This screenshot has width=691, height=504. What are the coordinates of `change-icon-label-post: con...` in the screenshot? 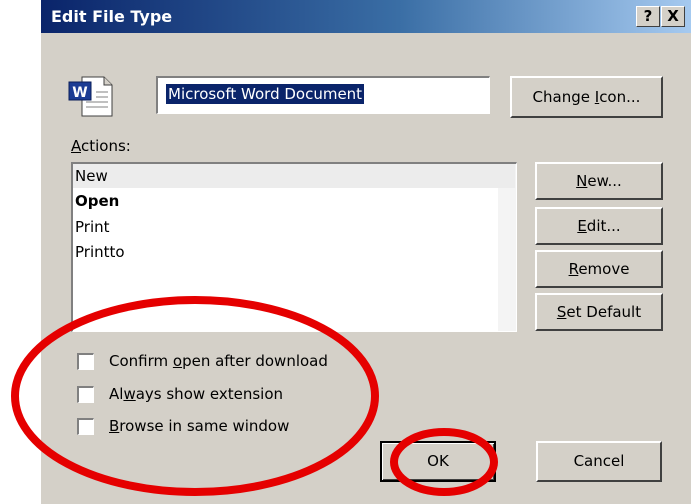 It's located at (620, 97).